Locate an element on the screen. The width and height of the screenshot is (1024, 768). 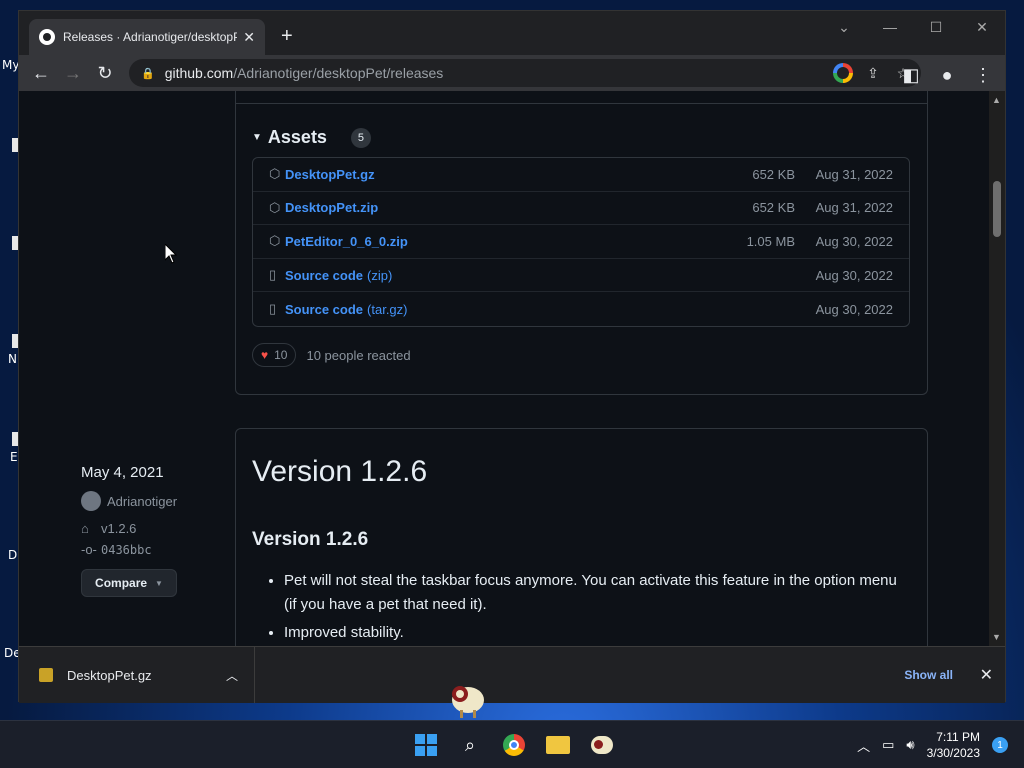
chrome-icon is located at coordinates (514, 745).